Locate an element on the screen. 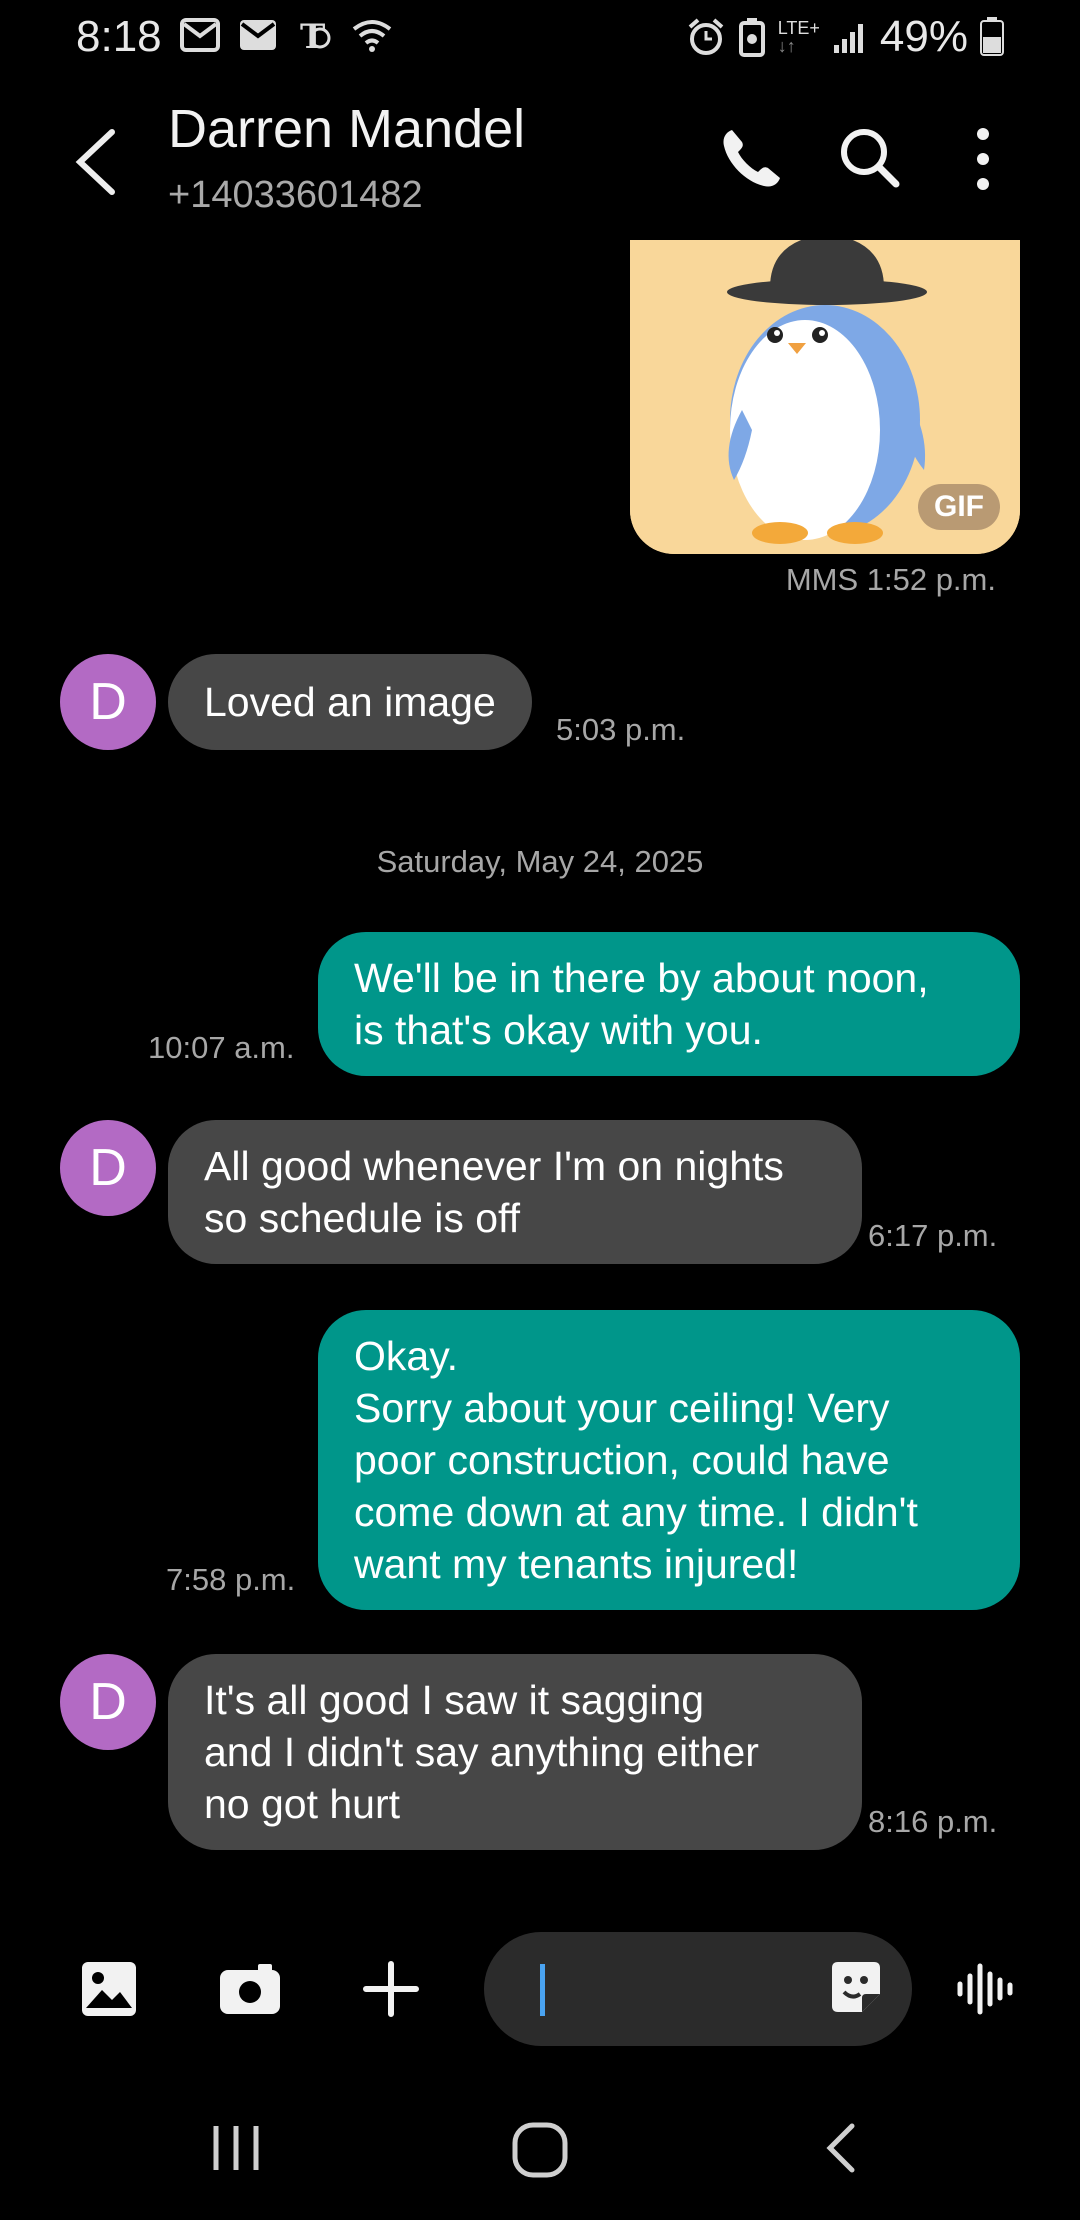 This screenshot has width=1080, height=2220. battery-icon is located at coordinates (992, 36).